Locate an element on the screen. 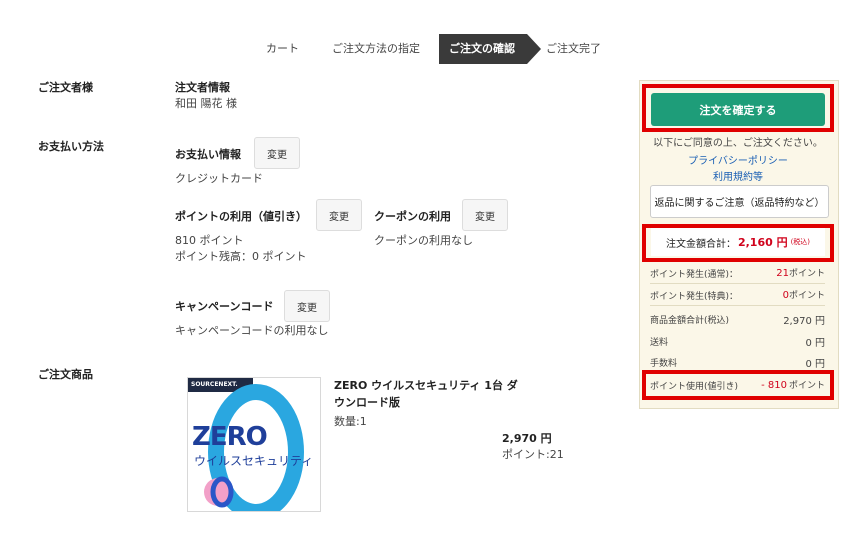 The image size is (866, 540). step-order-method: ご注文方法の指定 is located at coordinates (376, 48).